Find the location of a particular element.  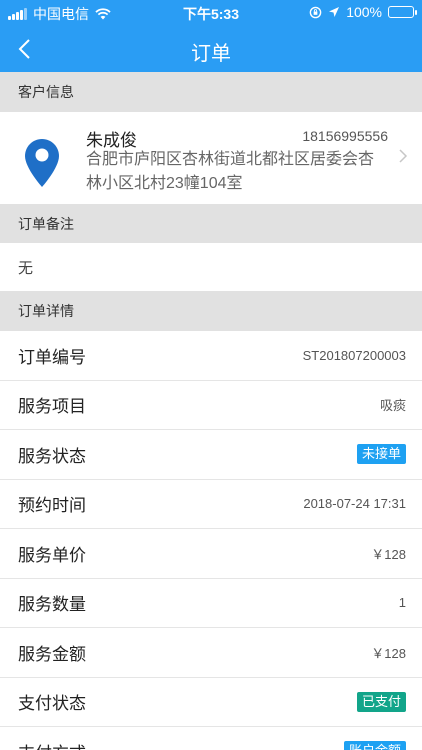

detail-value: 吸痰 is located at coordinates (392, 406).